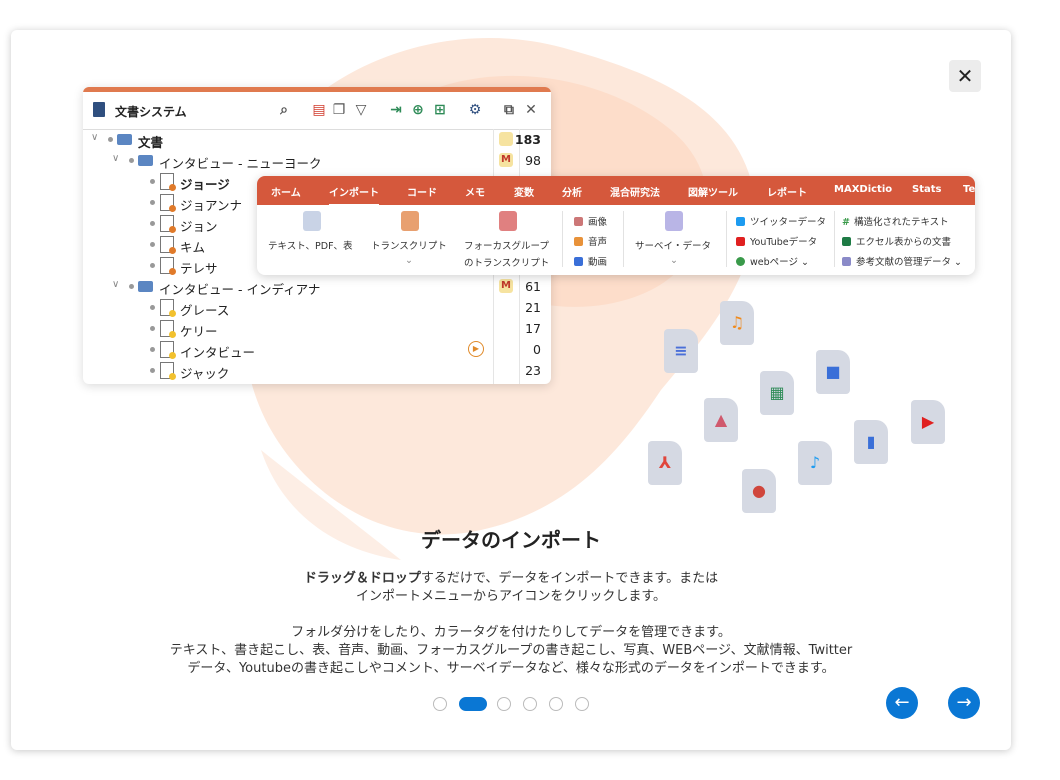  I want to click on tab-variables: 変数, so click(524, 191).